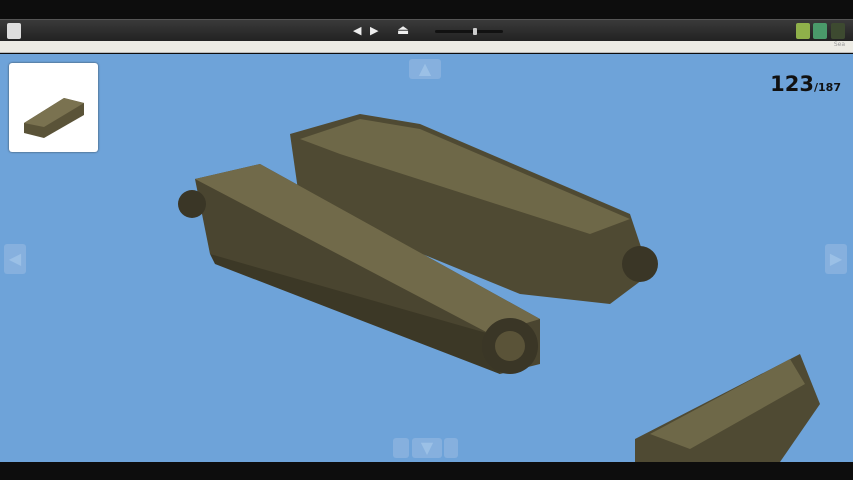 This screenshot has width=853, height=480. Describe the element at coordinates (839, 44) in the screenshot. I see `strip-text: Sea` at that location.